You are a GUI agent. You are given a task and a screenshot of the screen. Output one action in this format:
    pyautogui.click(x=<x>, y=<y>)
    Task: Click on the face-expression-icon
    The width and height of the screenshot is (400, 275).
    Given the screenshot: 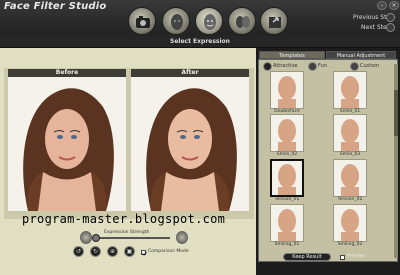 What is the action you would take?
    pyautogui.click(x=209, y=21)
    